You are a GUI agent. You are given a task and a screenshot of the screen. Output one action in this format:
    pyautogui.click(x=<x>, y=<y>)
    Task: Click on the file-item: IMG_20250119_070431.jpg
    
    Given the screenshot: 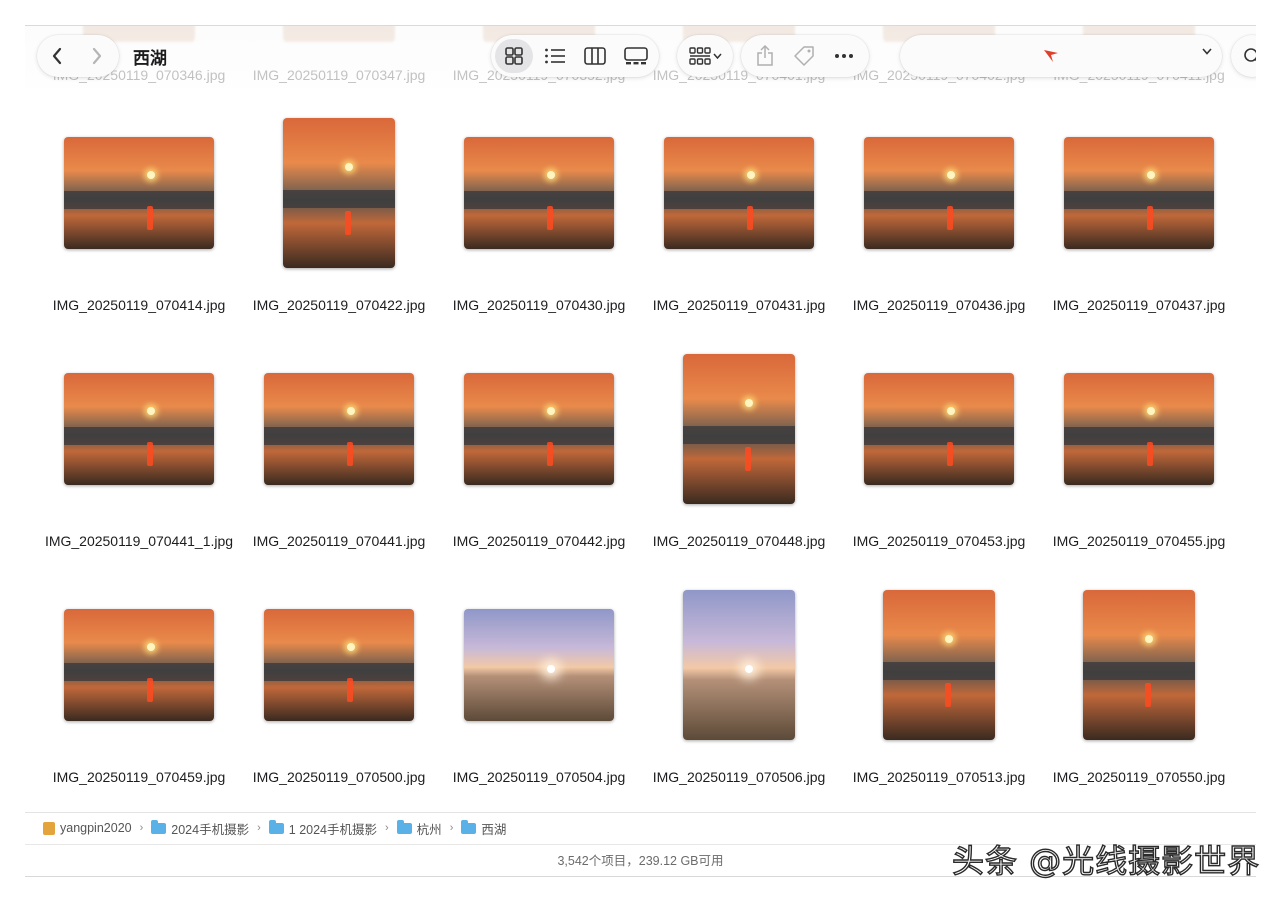 What is the action you would take?
    pyautogui.click(x=739, y=226)
    